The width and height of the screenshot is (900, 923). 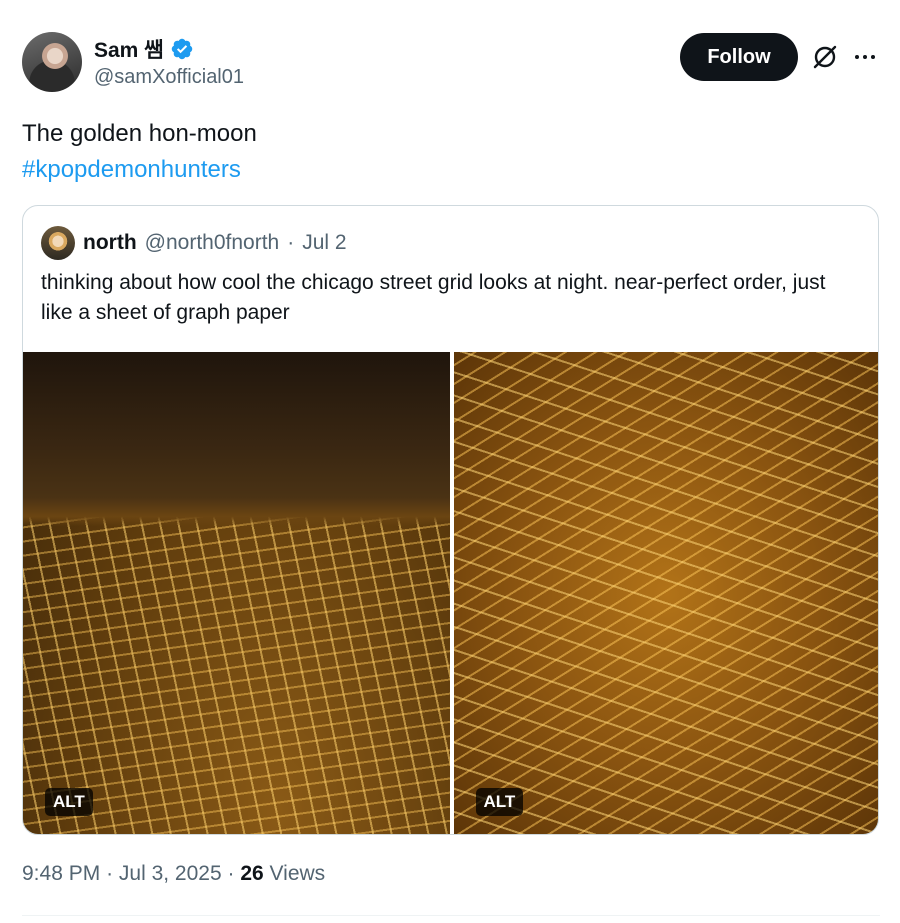 What do you see at coordinates (451, 170) in the screenshot?
I see `hashtag-link: #kpopdemonhunters` at bounding box center [451, 170].